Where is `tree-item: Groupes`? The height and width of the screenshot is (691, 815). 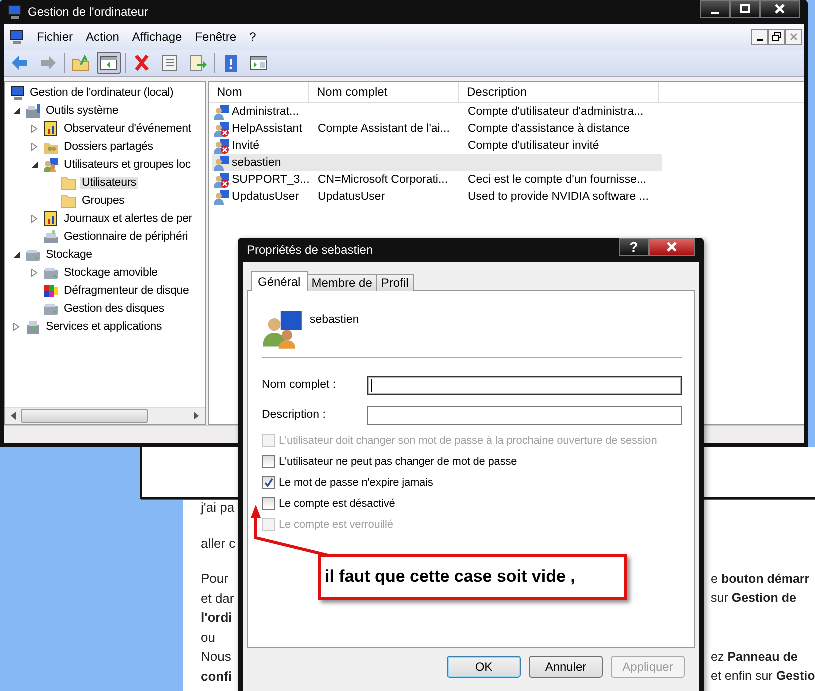 tree-item: Groupes is located at coordinates (103, 201).